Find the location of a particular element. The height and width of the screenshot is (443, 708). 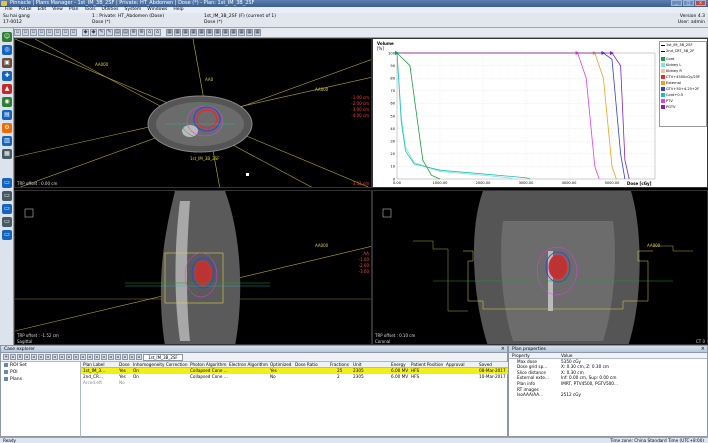

table-row: Arced.eft No is located at coordinates (295, 383).